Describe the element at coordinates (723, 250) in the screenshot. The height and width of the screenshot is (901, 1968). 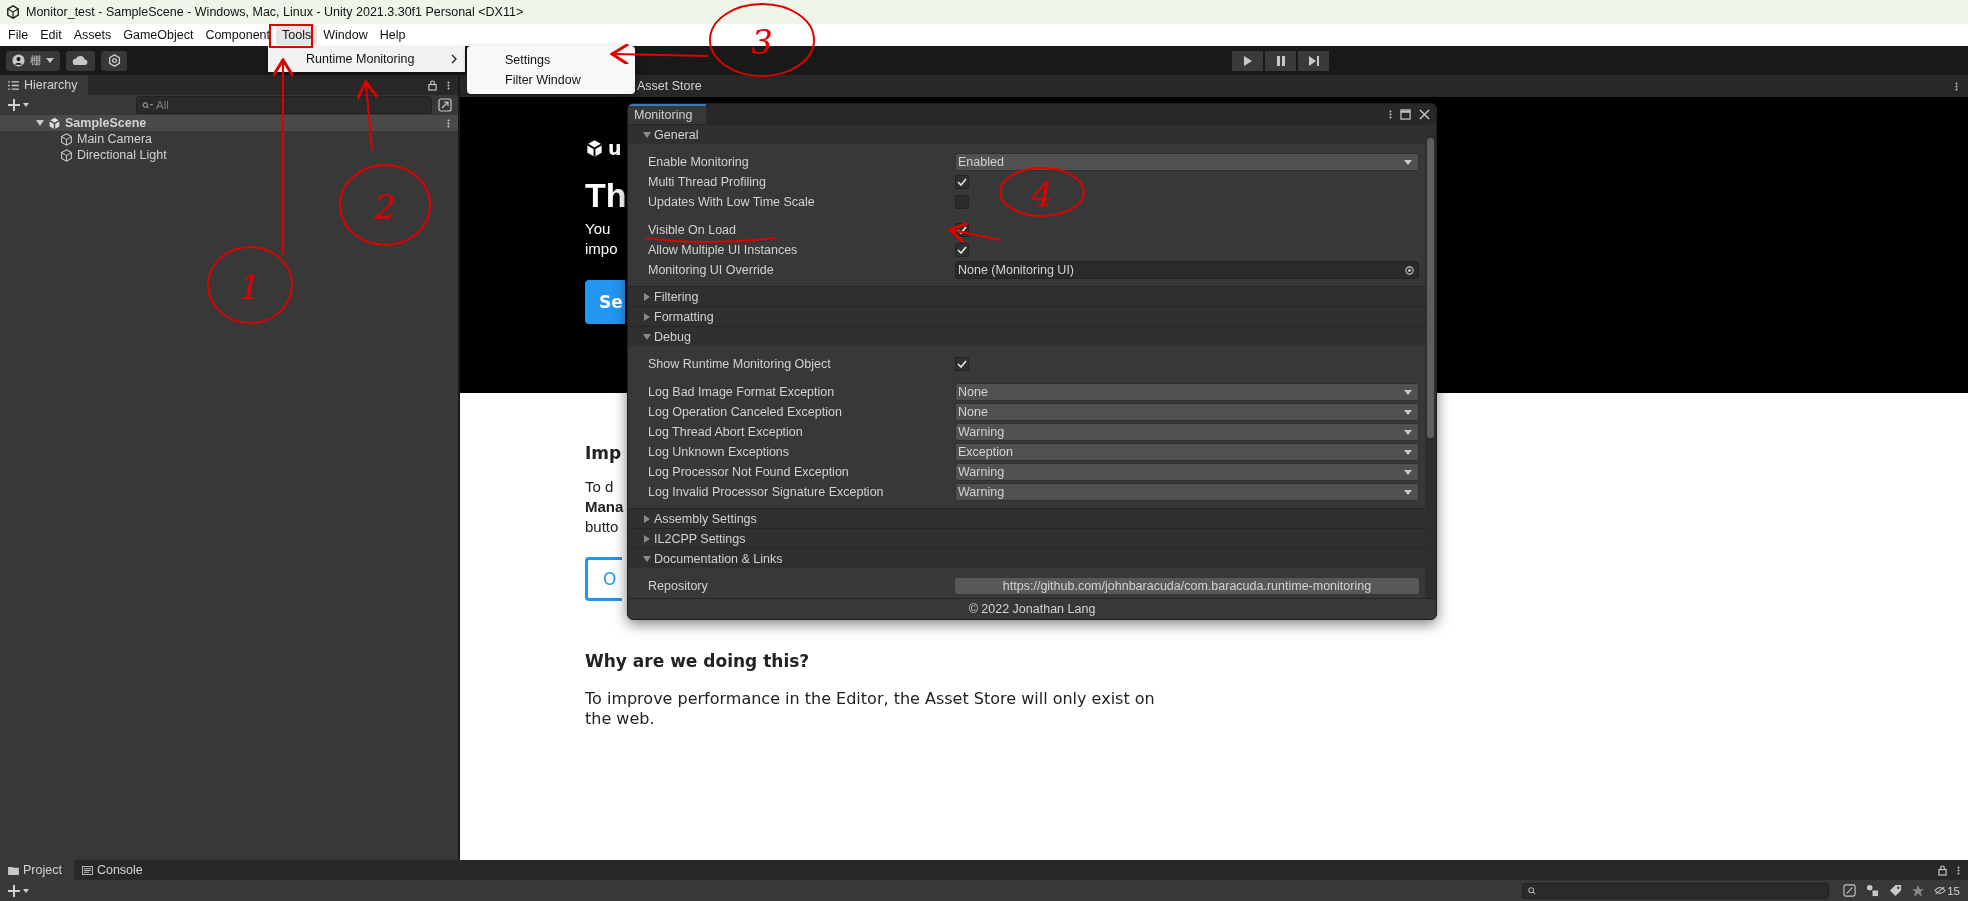
I see `field-label: Allow Multiple UI Instances` at that location.